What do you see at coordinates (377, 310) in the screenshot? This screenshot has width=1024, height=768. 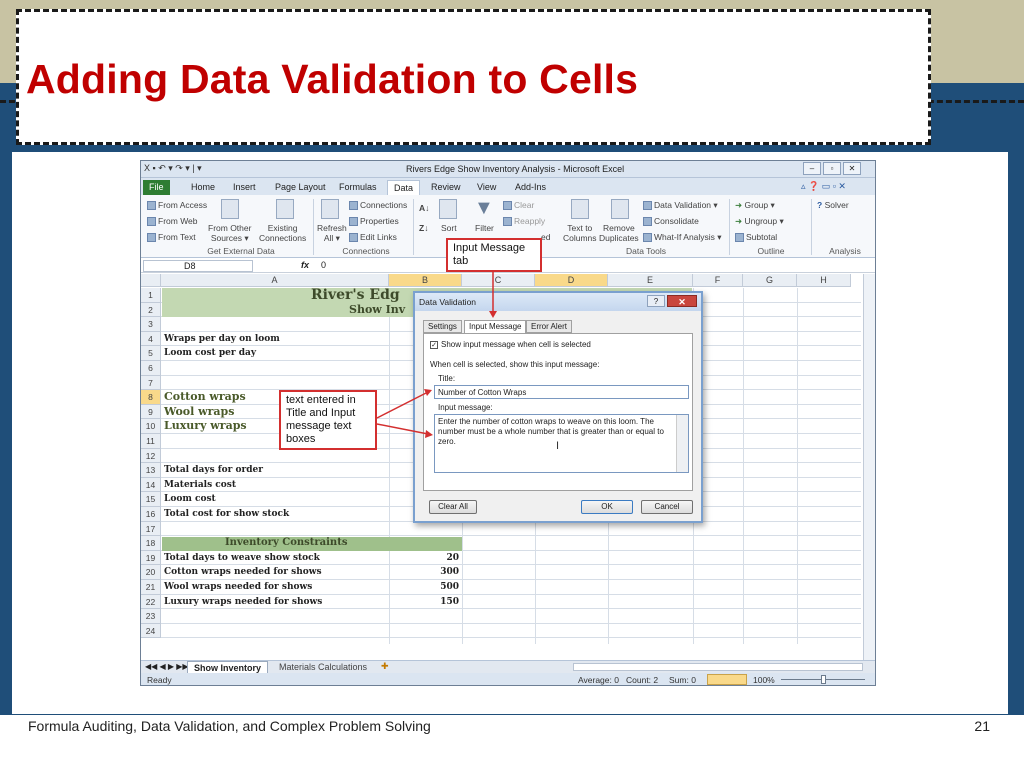 I see `row-label-cell: Show Inv` at bounding box center [377, 310].